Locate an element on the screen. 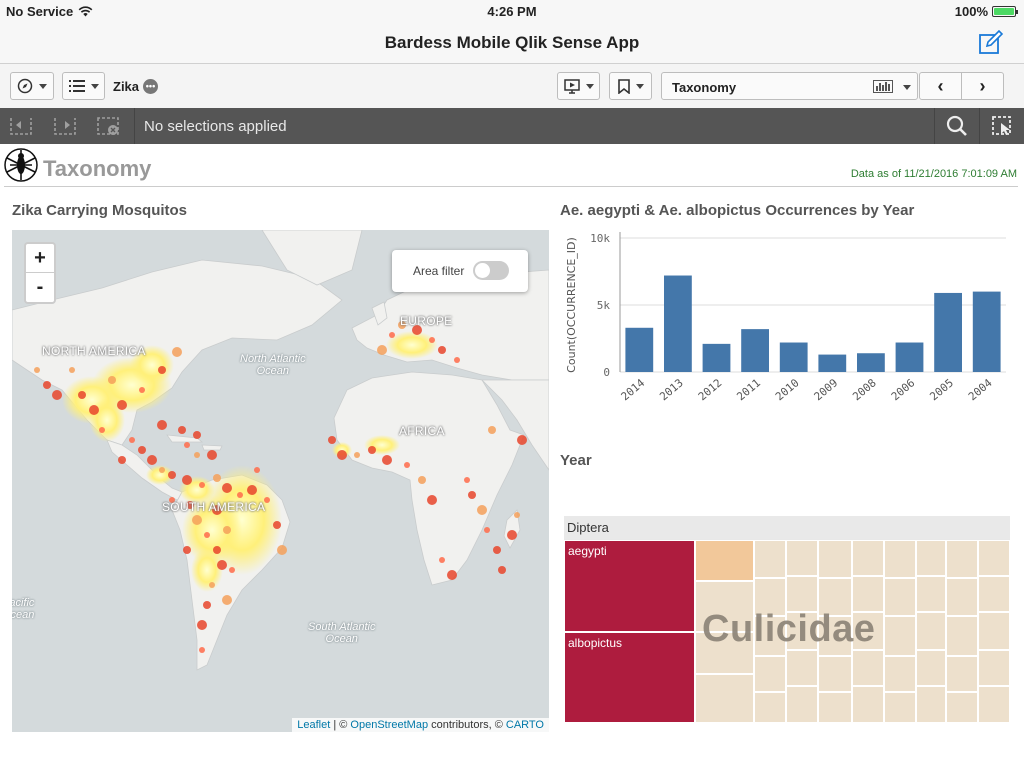 The height and width of the screenshot is (768, 1024). app-name: Zika ••• is located at coordinates (136, 86).